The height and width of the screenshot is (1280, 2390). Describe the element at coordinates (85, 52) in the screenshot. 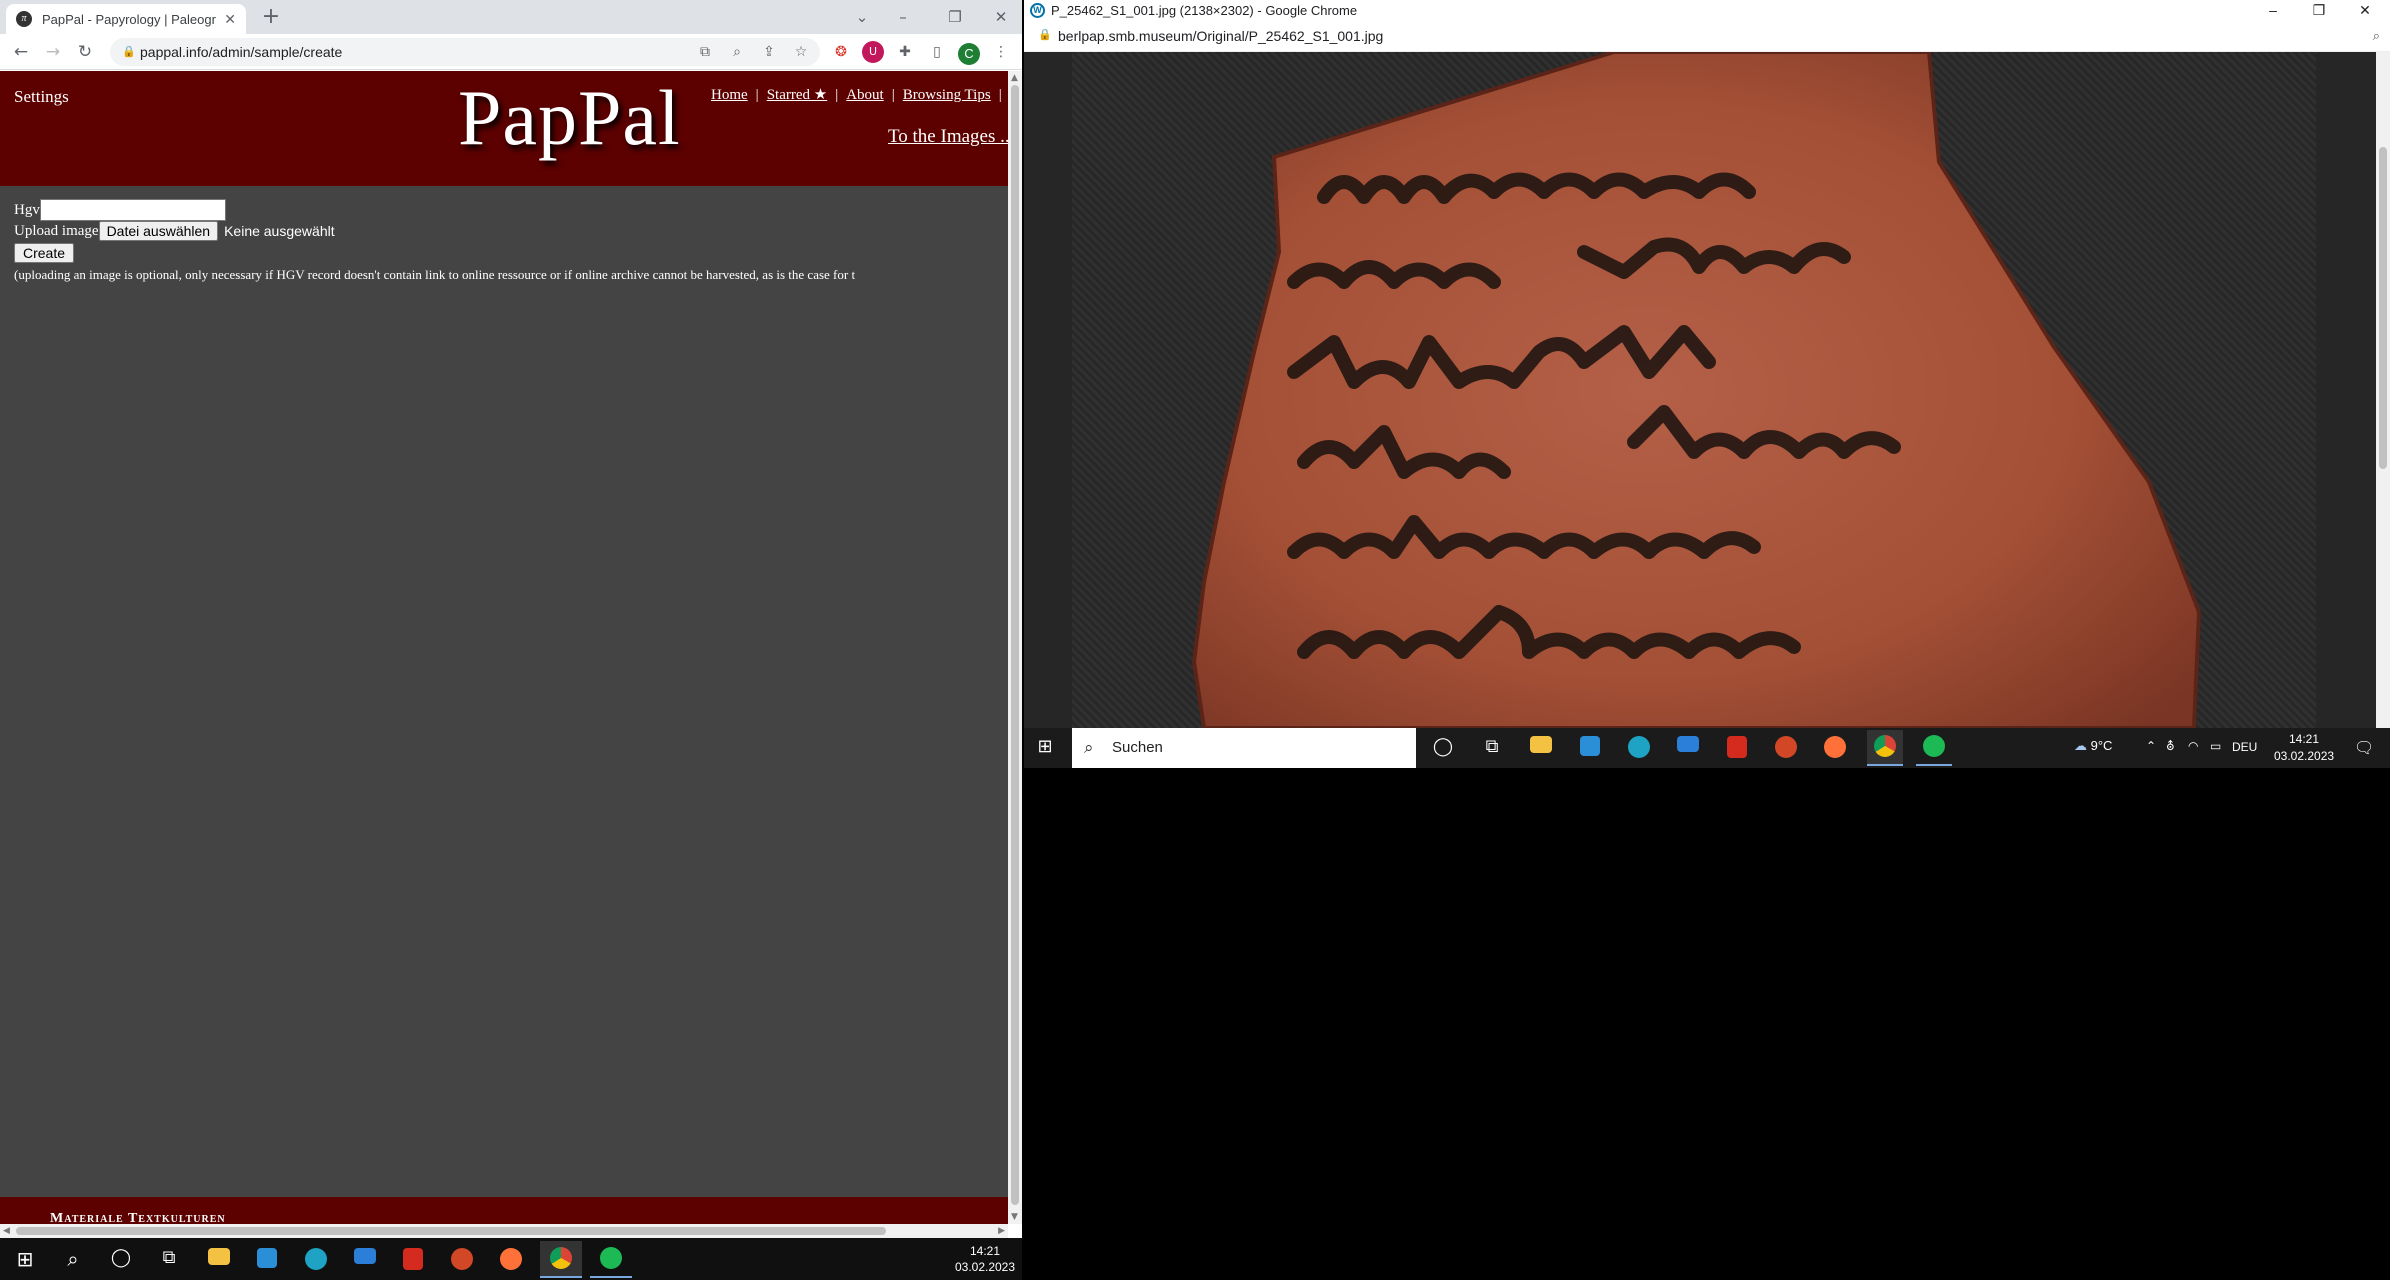

I see `reload-icon: ↻` at that location.